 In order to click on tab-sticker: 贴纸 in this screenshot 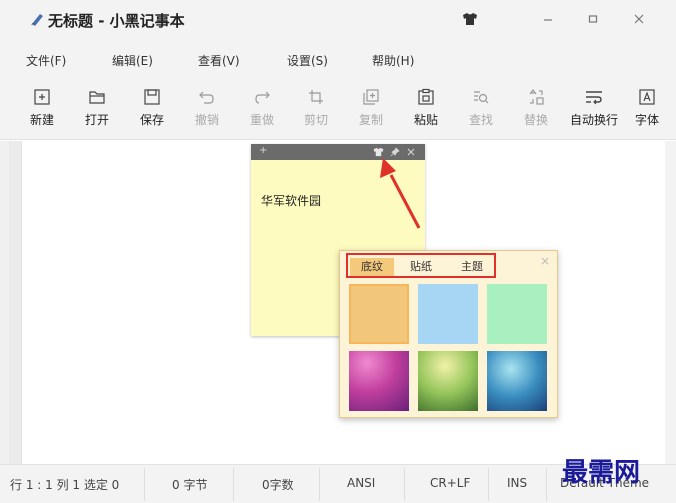, I will do `click(421, 267)`.